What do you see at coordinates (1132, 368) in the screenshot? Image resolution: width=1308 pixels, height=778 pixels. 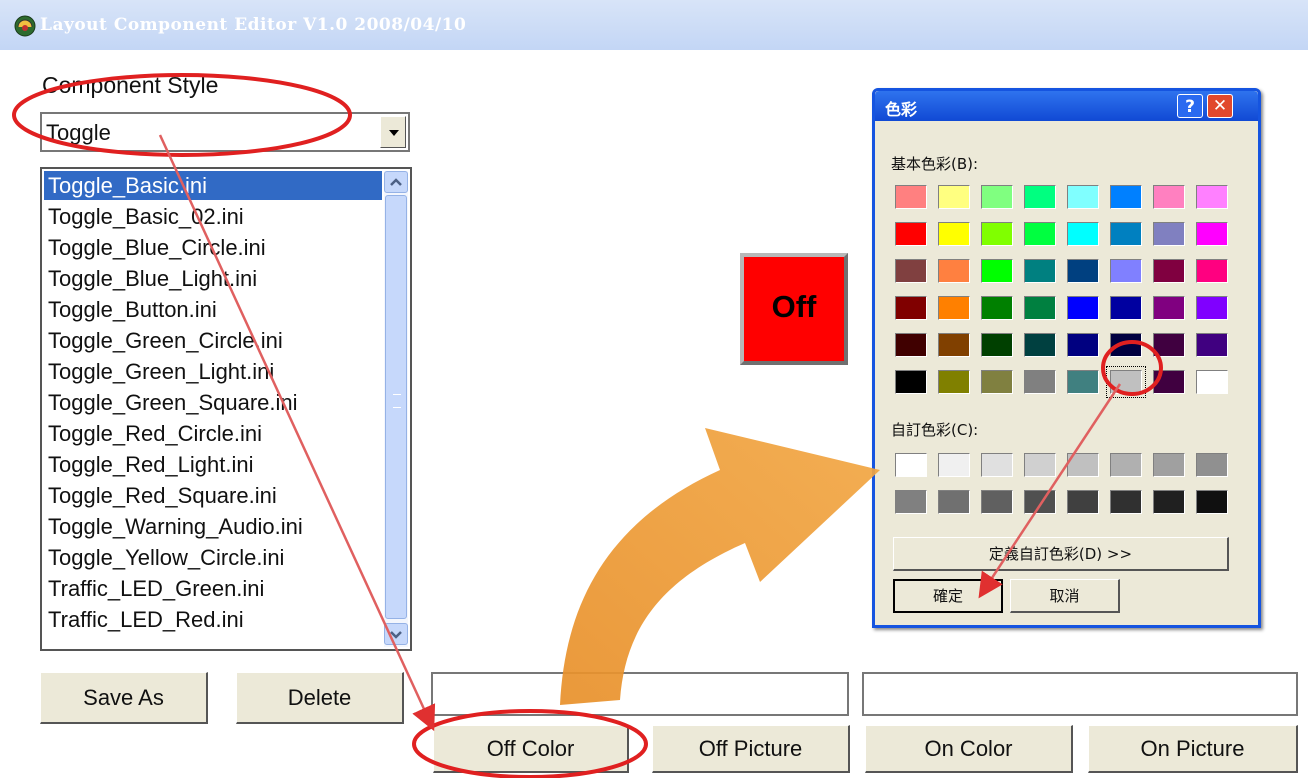 I see `highlight-circle-swatch` at bounding box center [1132, 368].